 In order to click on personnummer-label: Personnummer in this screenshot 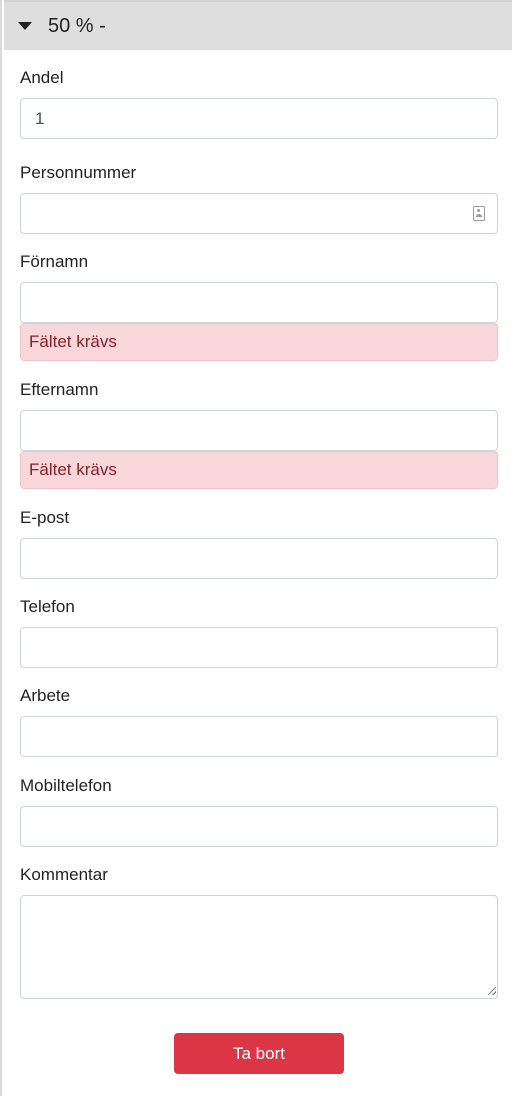, I will do `click(78, 172)`.